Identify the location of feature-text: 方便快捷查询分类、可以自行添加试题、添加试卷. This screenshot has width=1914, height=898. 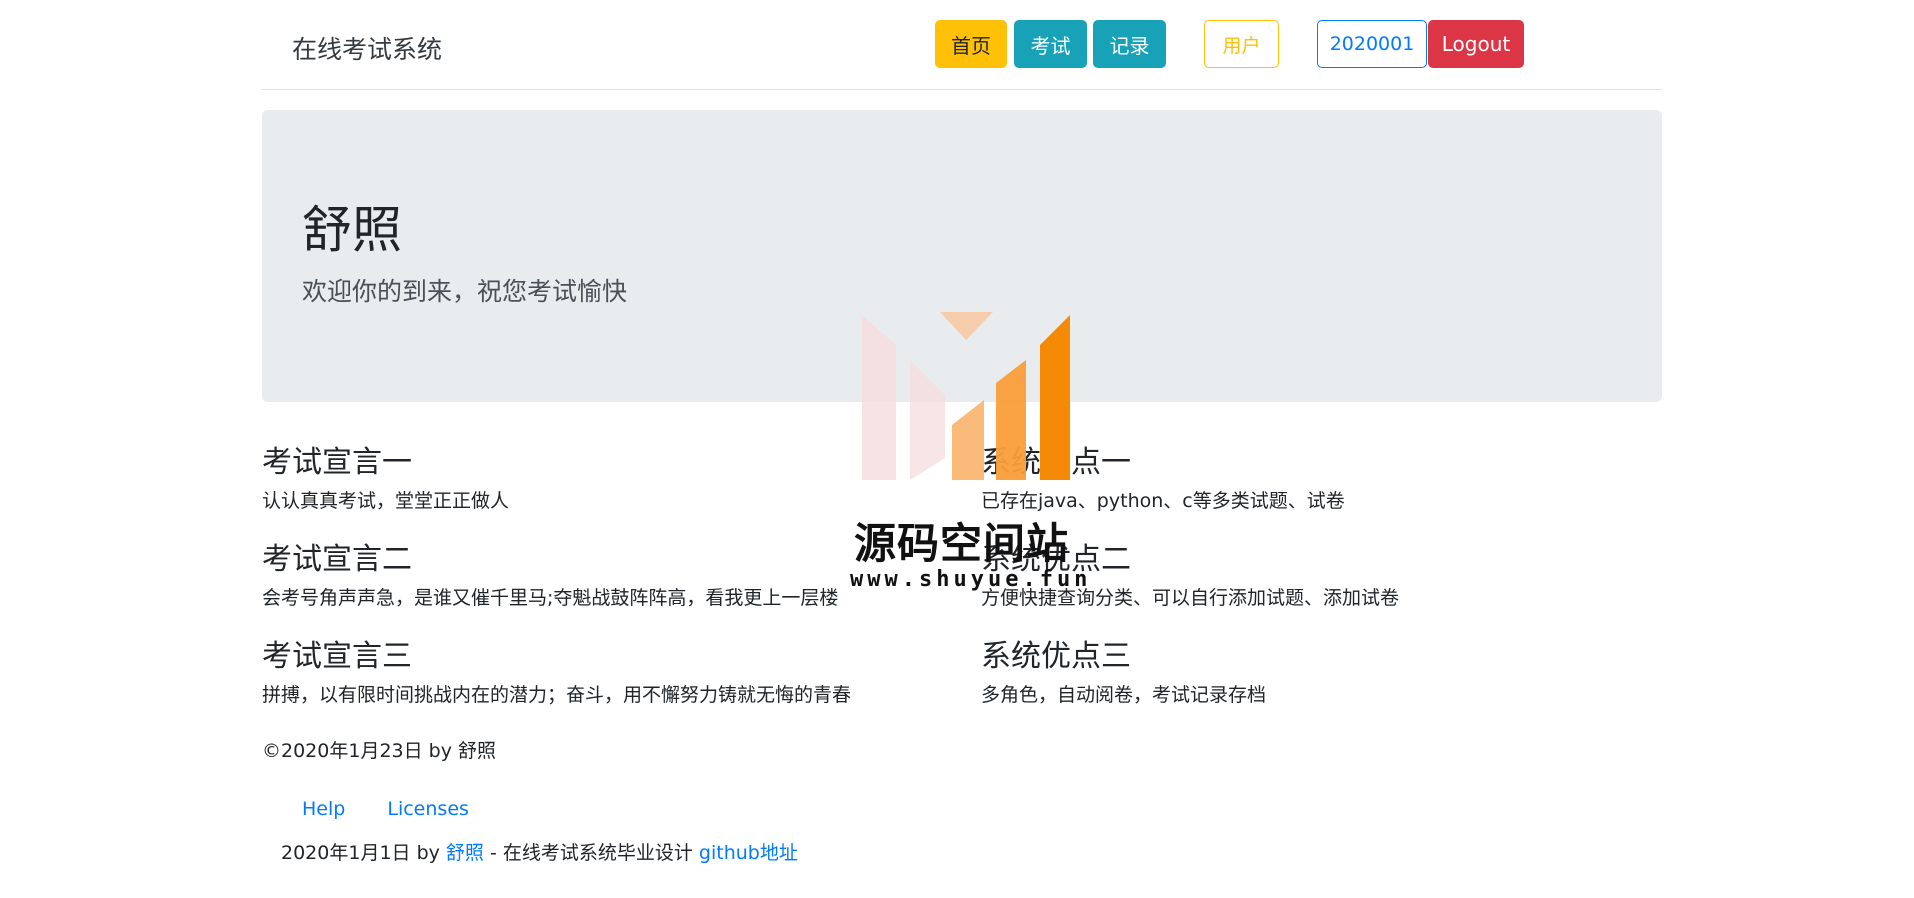
(1190, 598).